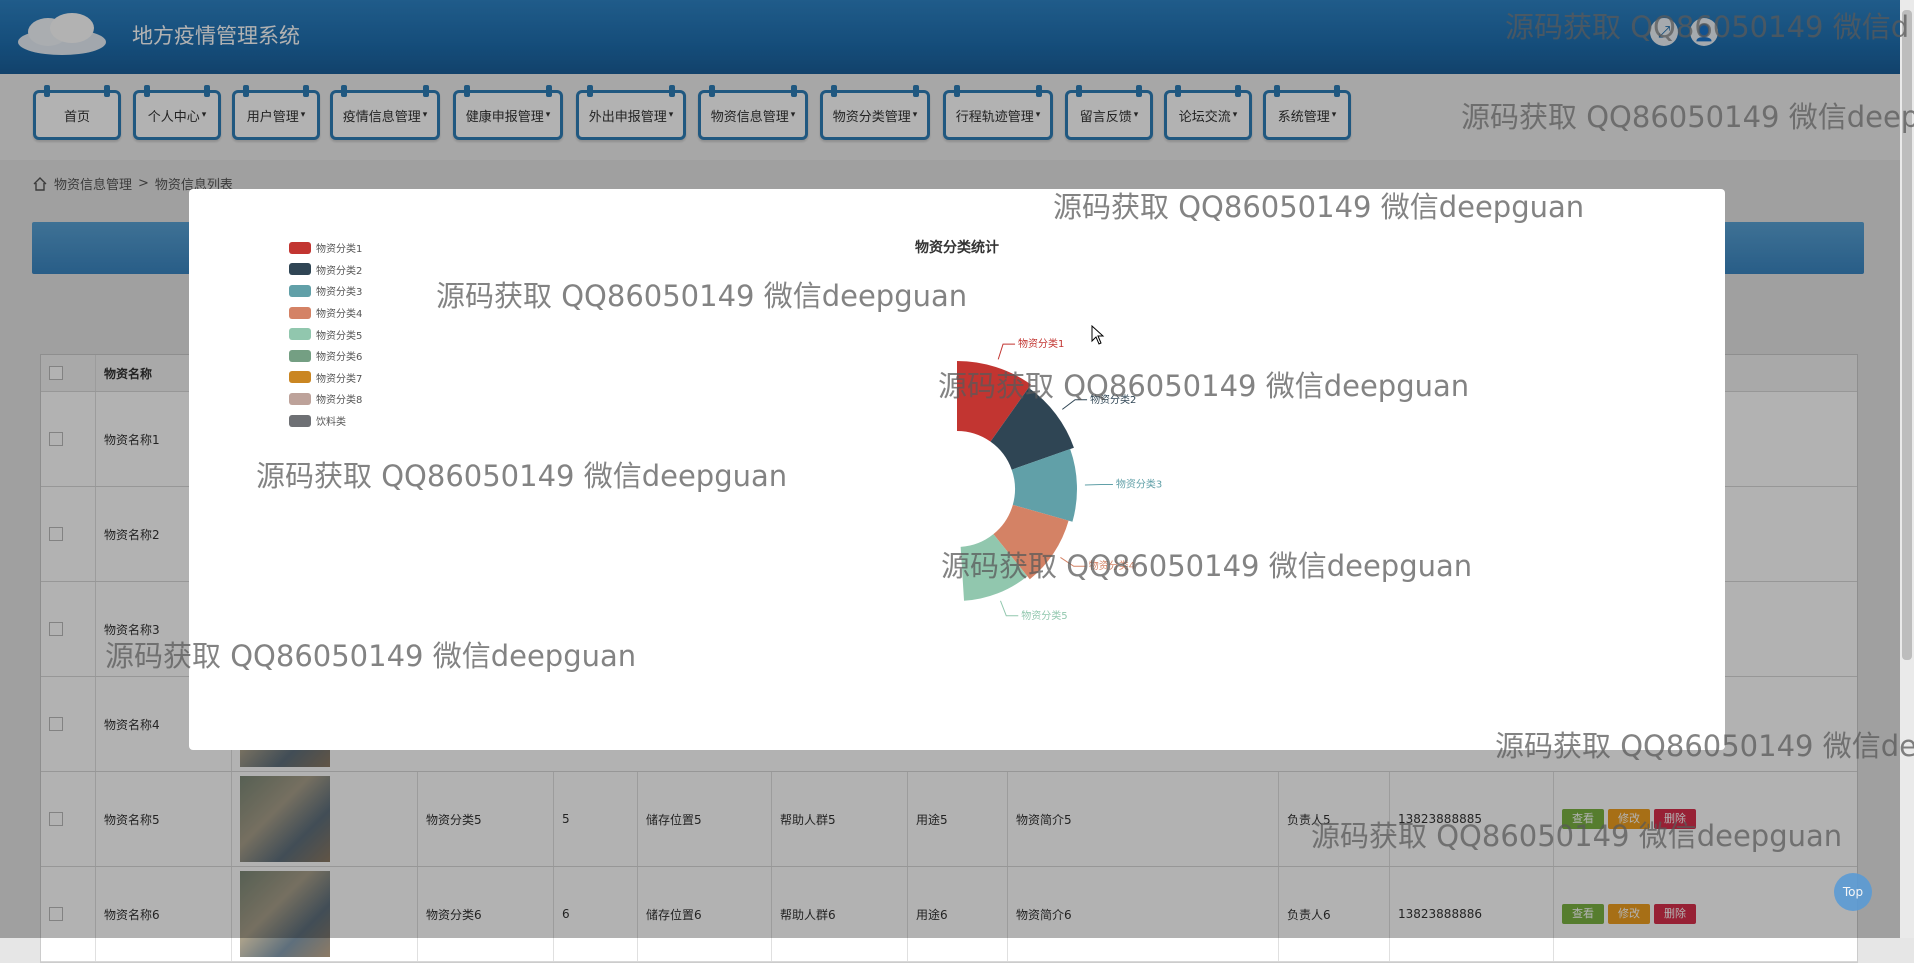 Image resolution: width=1914 pixels, height=963 pixels. Describe the element at coordinates (1853, 892) in the screenshot. I see `back-to-top-button: Top` at that location.